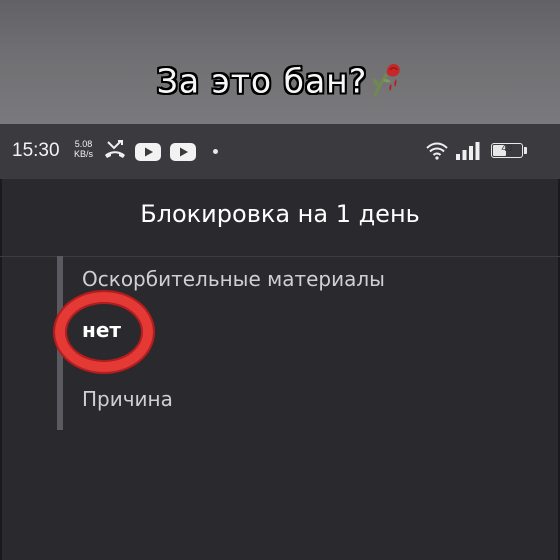 Image resolution: width=560 pixels, height=560 pixels. What do you see at coordinates (280, 256) in the screenshot?
I see `title-divider` at bounding box center [280, 256].